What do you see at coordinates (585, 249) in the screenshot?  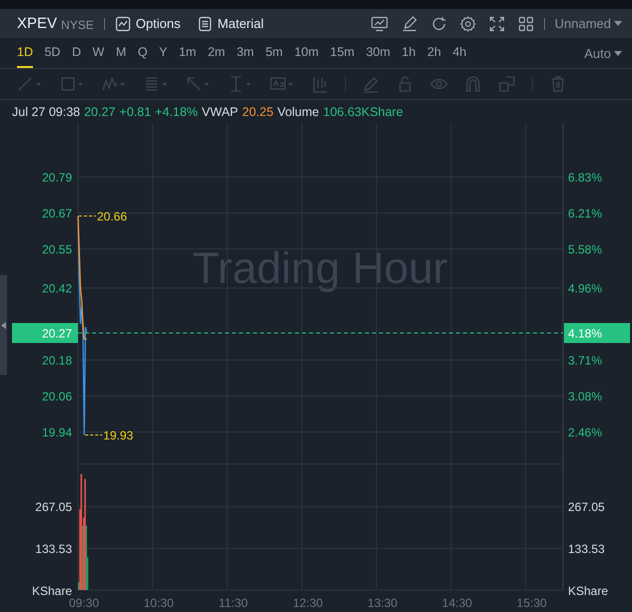 I see `percent-tick-label: 5.58%` at bounding box center [585, 249].